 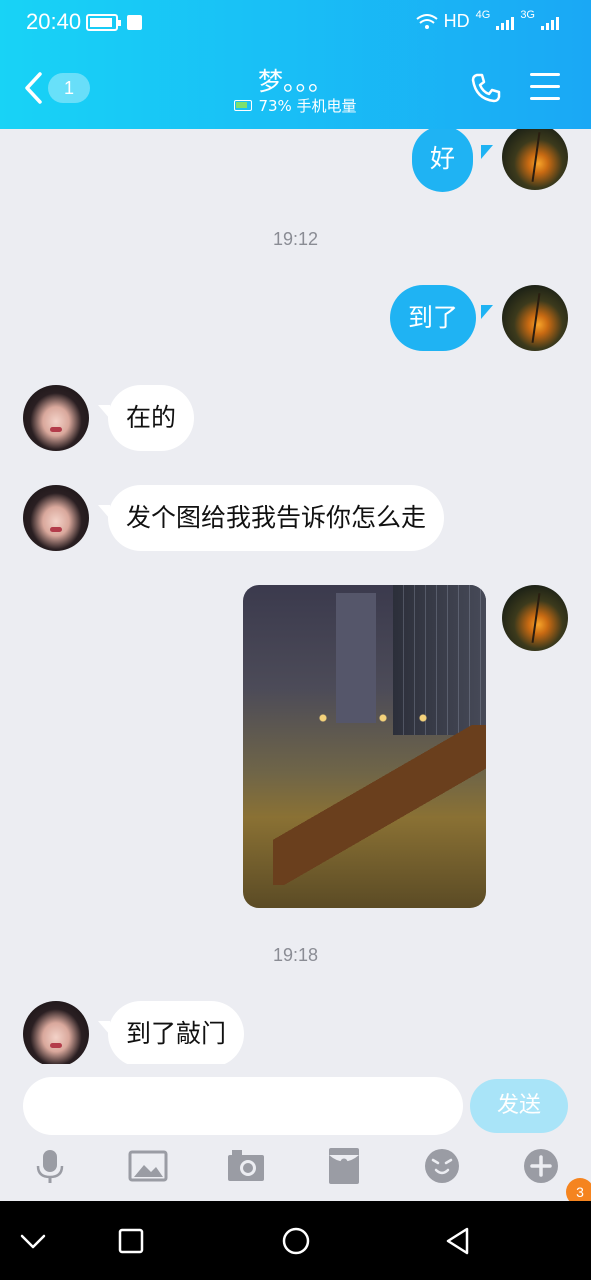 What do you see at coordinates (550, 22) in the screenshot?
I see `signal-3g-icon` at bounding box center [550, 22].